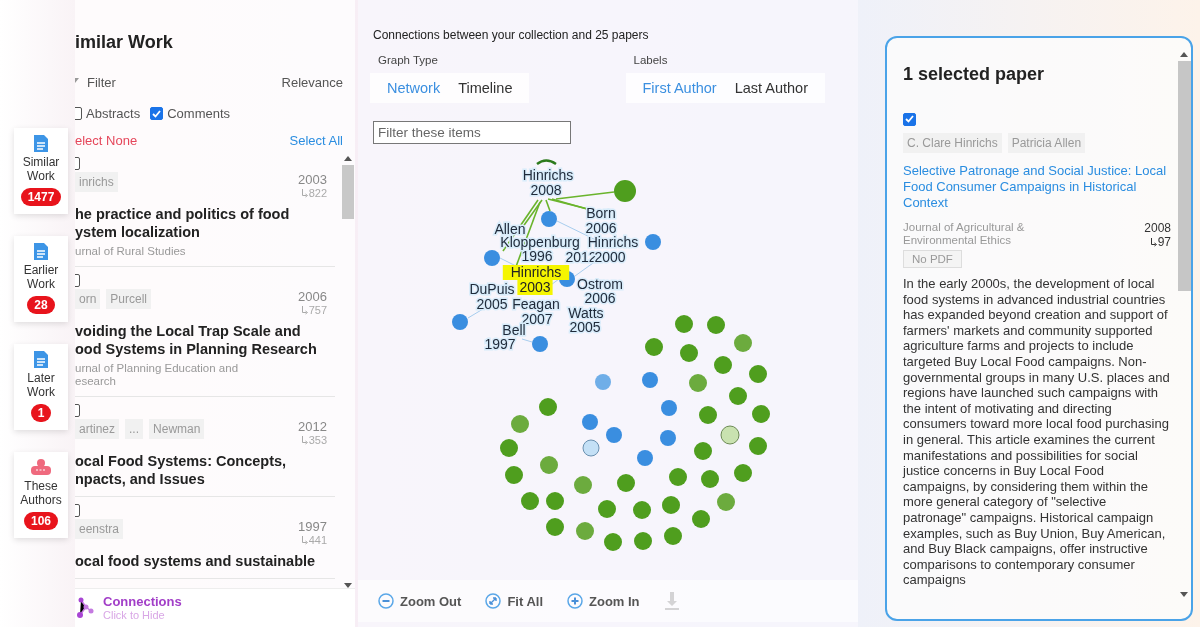  Describe the element at coordinates (932, 259) in the screenshot. I see `pdf-button: No PDF` at that location.